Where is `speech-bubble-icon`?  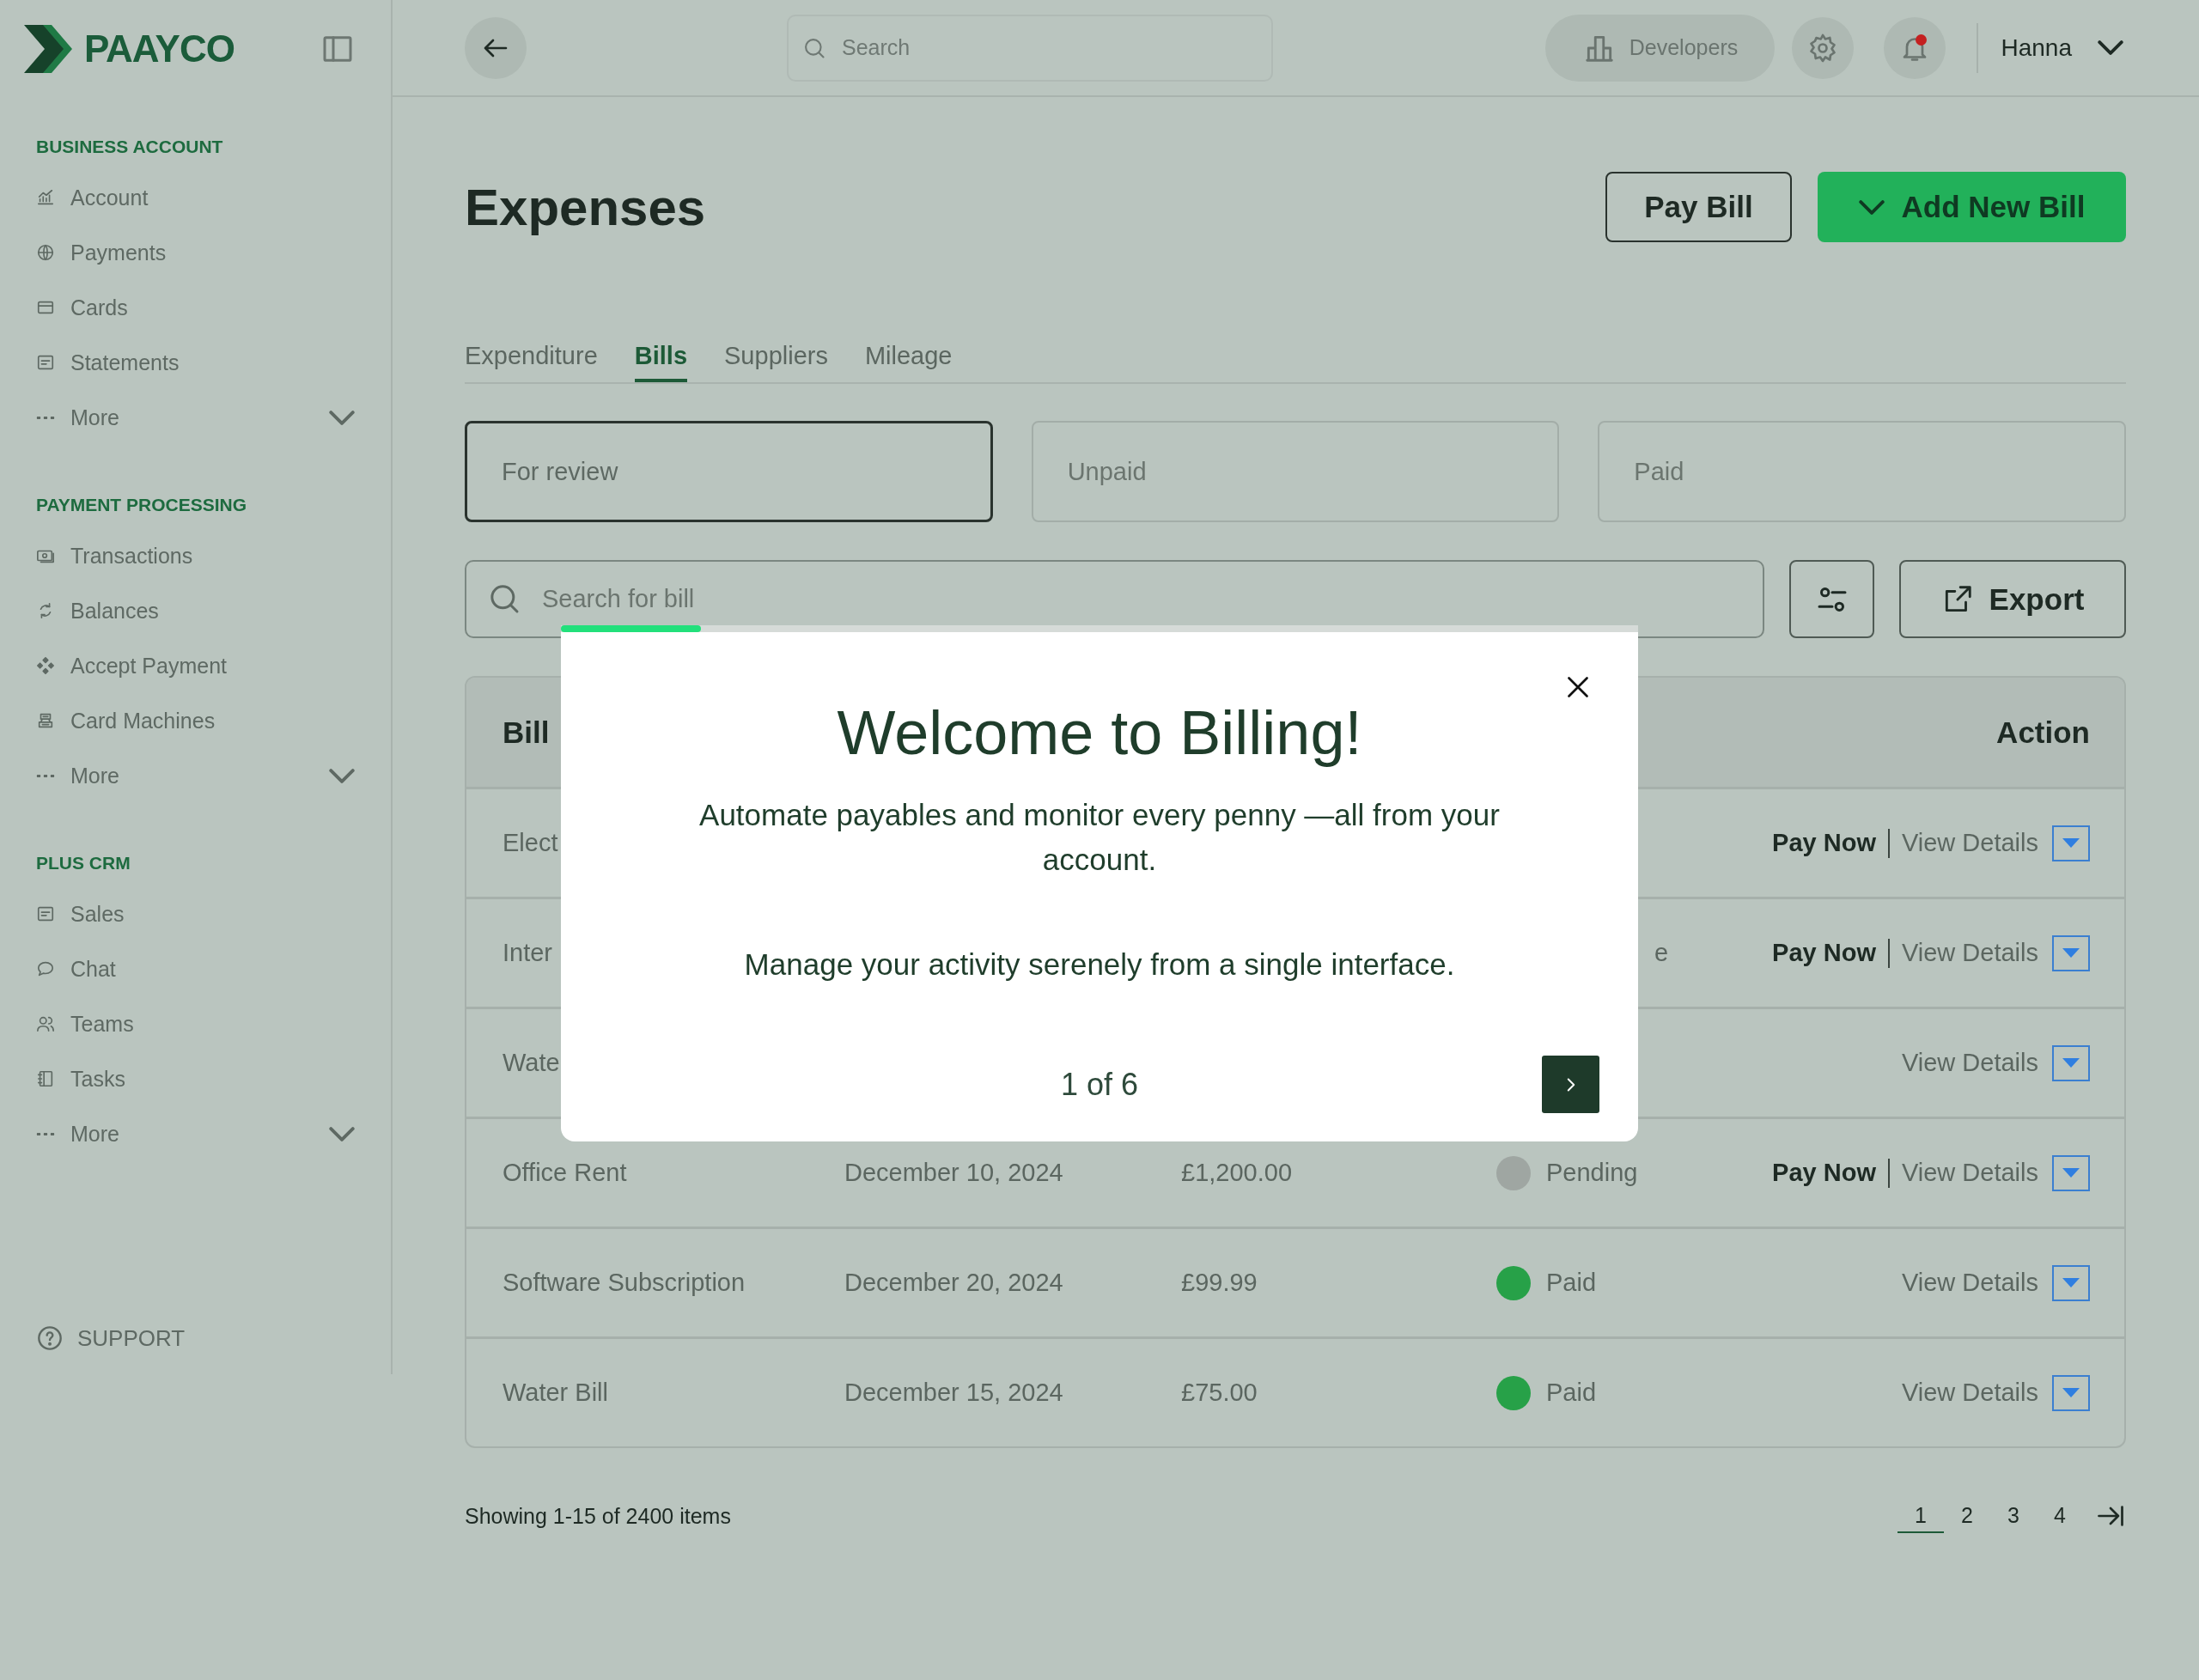 speech-bubble-icon is located at coordinates (46, 968).